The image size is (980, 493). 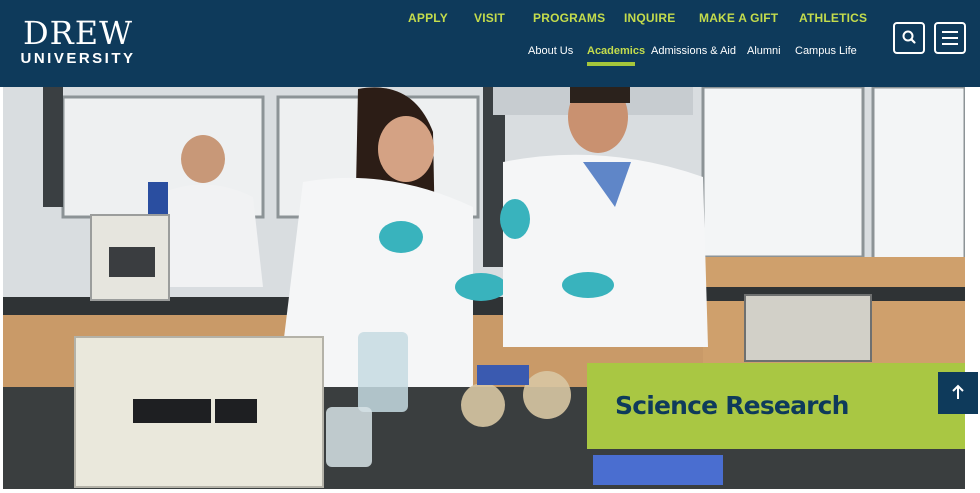 I want to click on logo-wordmark: DREW, so click(x=78, y=33).